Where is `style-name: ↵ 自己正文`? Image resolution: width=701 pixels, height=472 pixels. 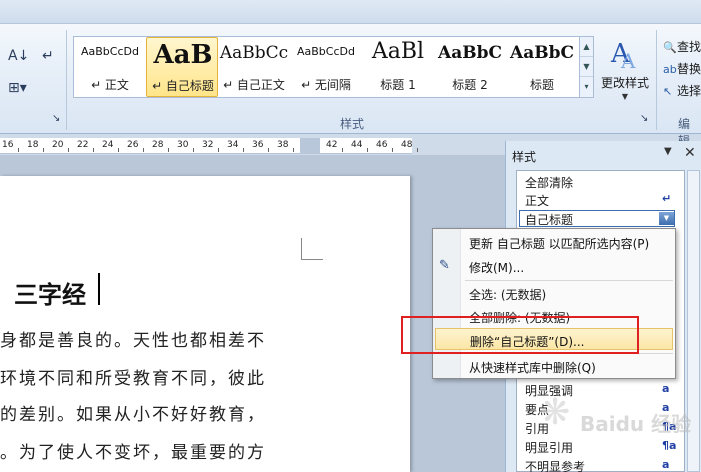
style-name: ↵ 自己正文 is located at coordinates (254, 85).